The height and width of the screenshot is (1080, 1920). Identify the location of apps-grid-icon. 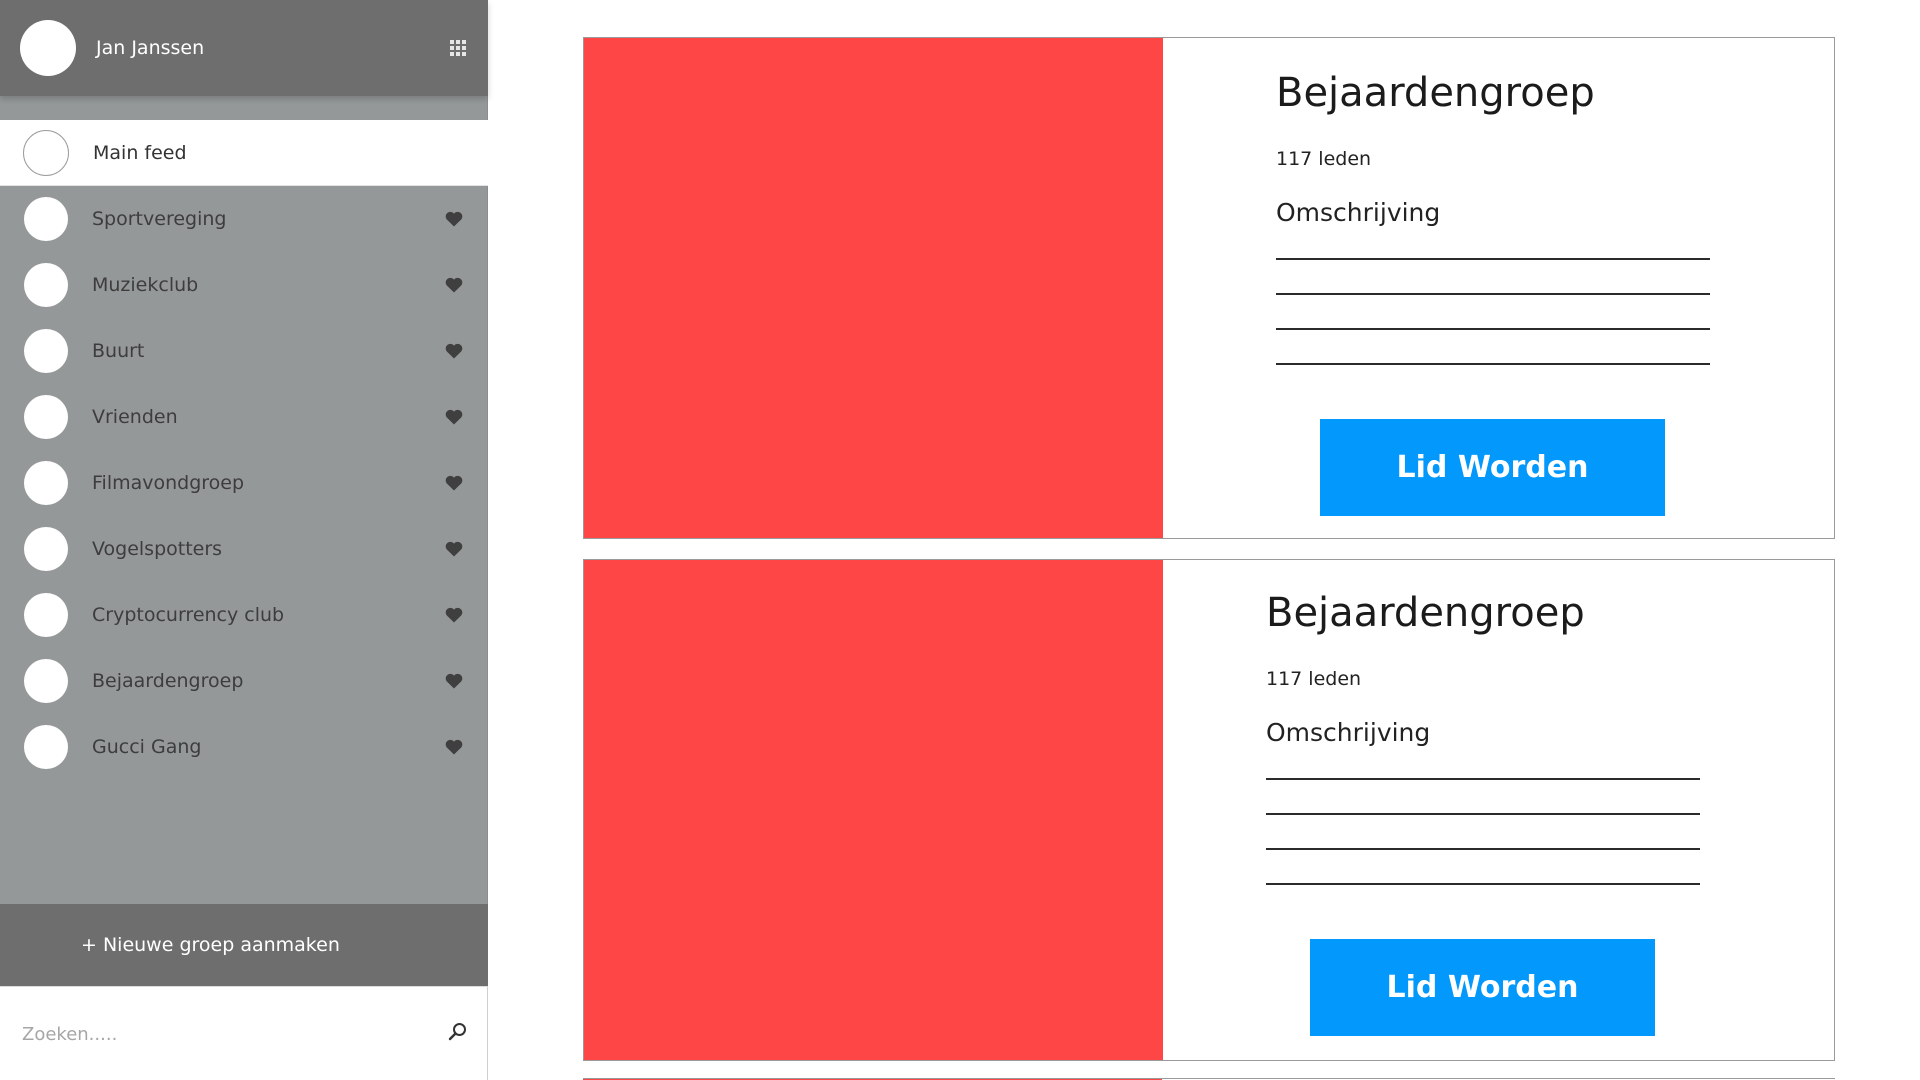
(458, 48).